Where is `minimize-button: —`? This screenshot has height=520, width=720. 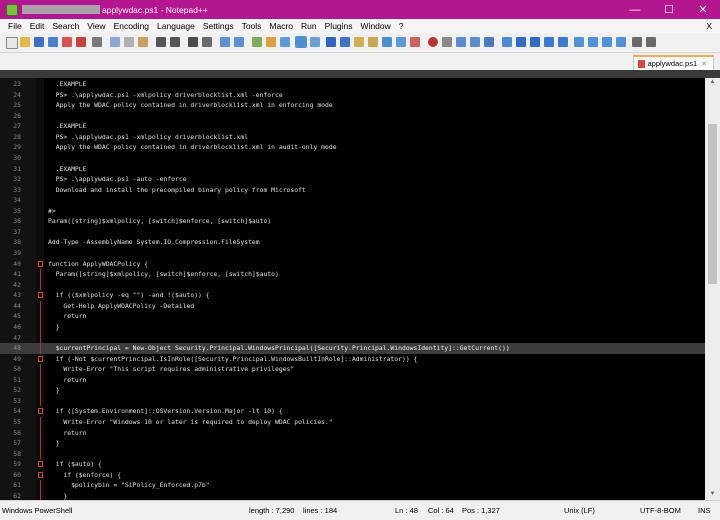
minimize-button: — is located at coordinates (635, 9).